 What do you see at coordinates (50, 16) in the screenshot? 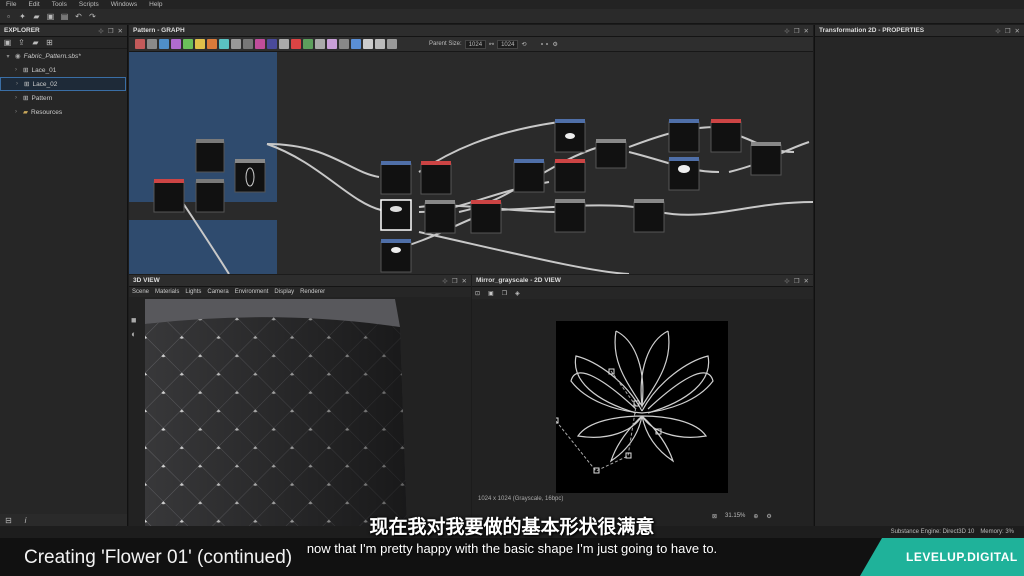
I see `save-icon: ▣` at bounding box center [50, 16].